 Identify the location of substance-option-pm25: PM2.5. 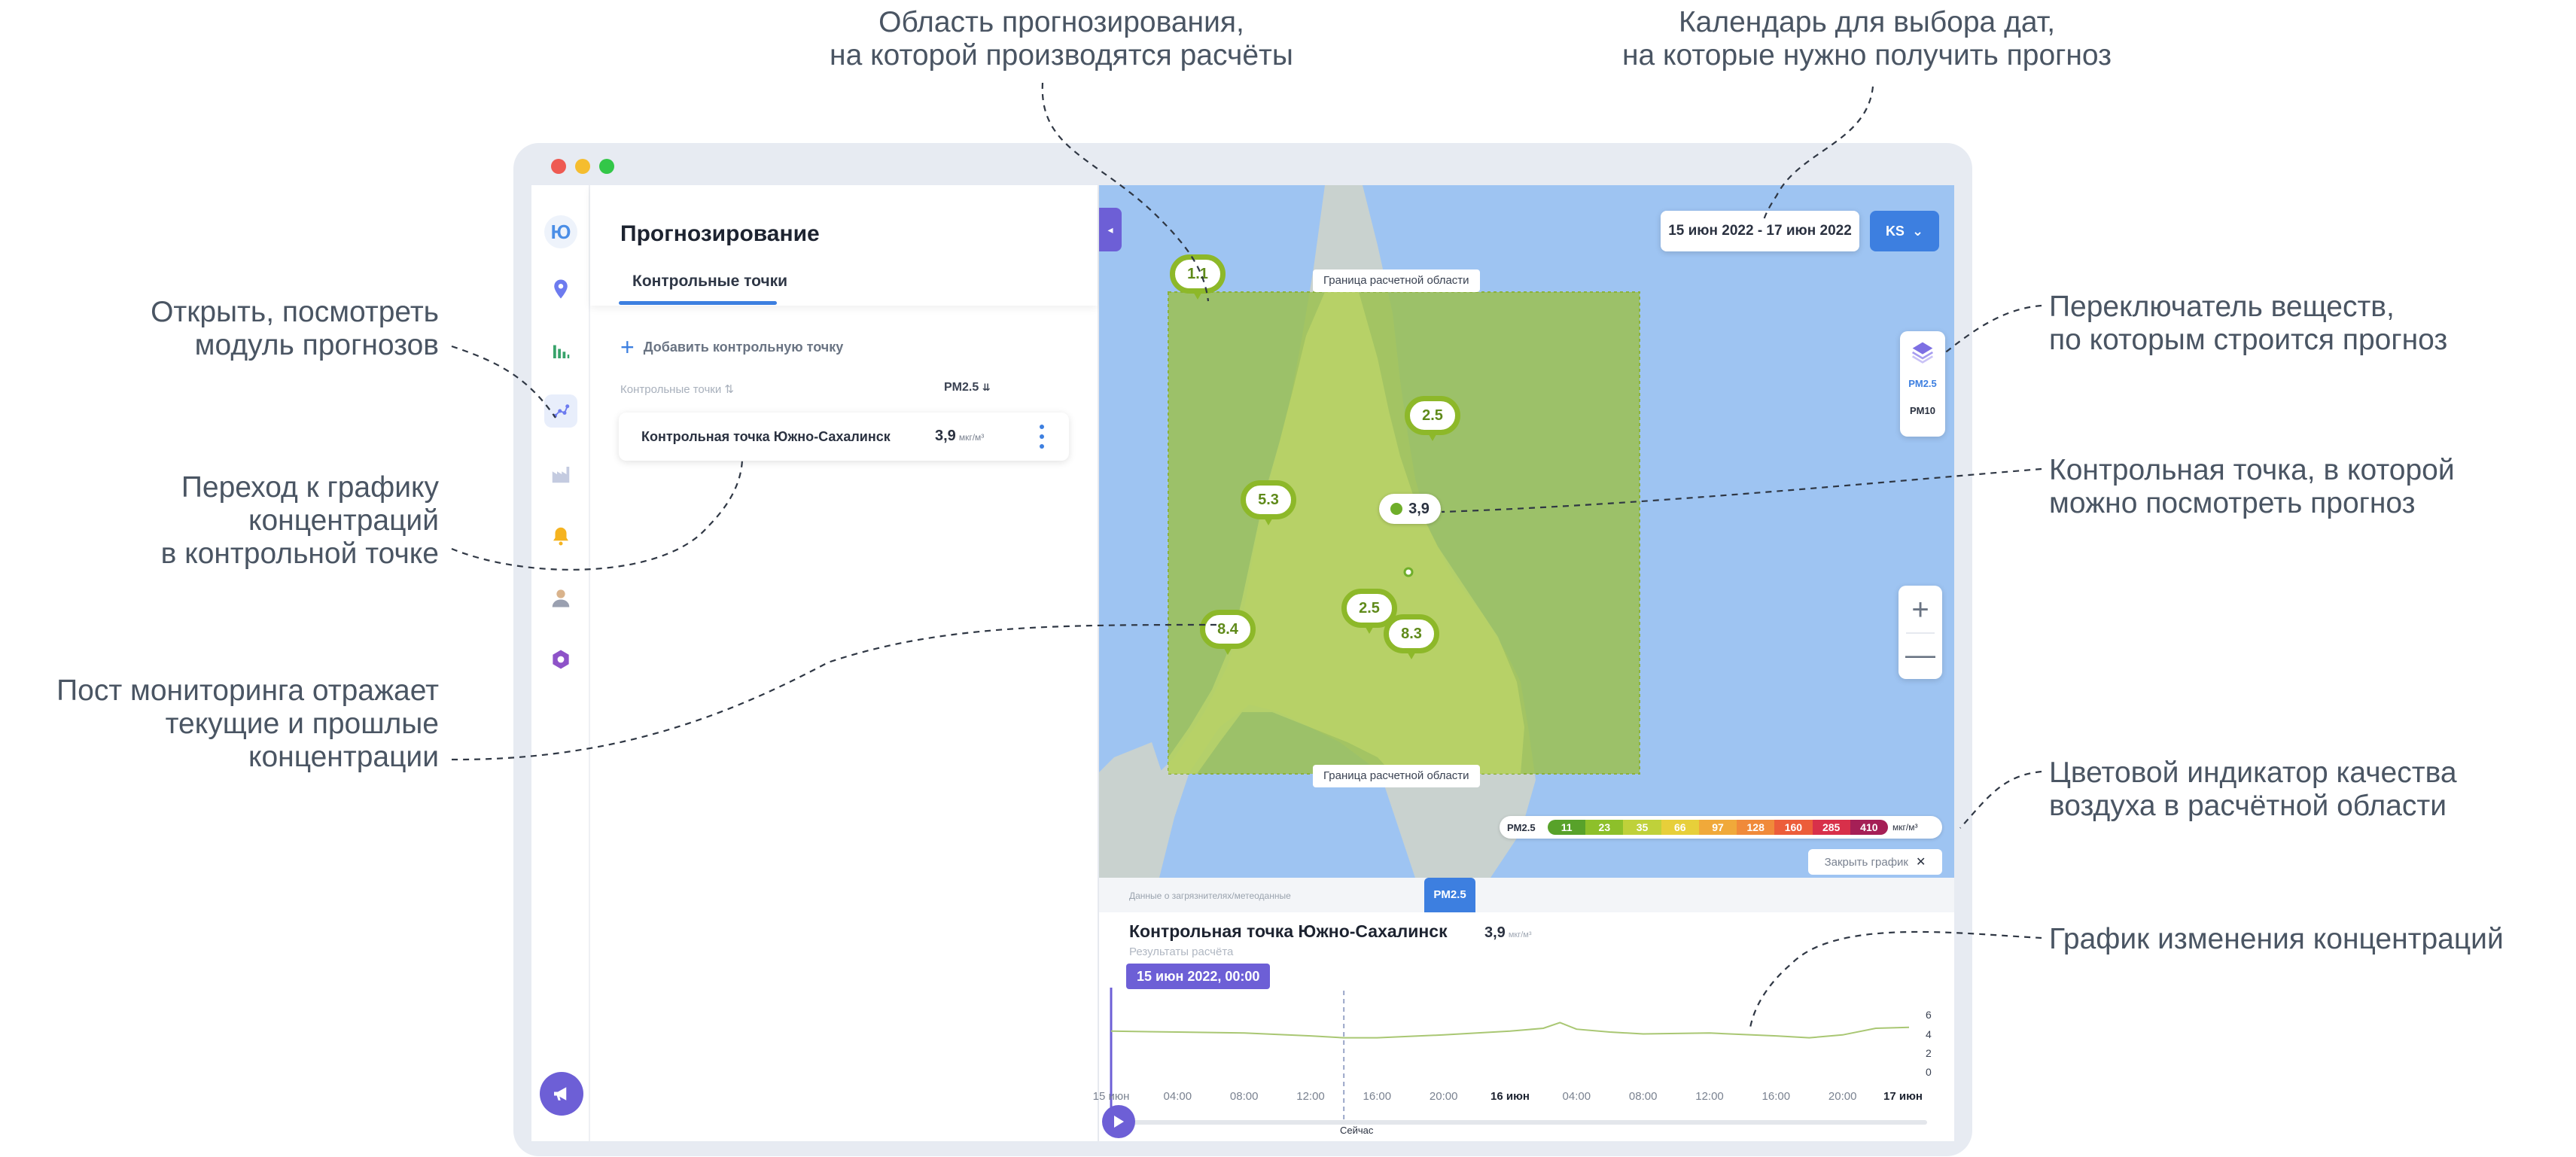
(1923, 383).